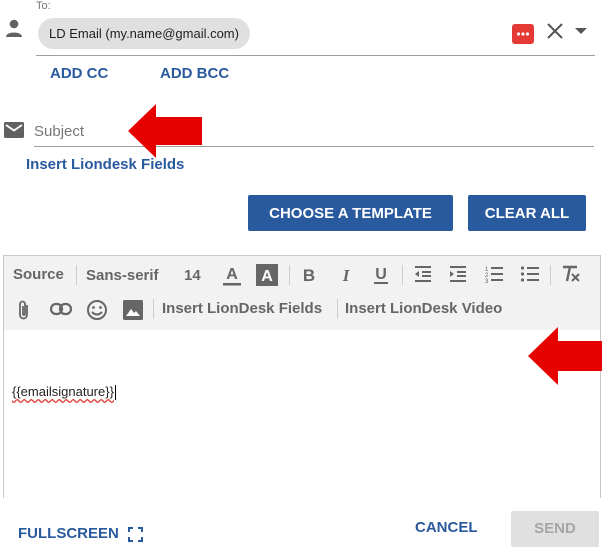  What do you see at coordinates (242, 309) in the screenshot?
I see `insert-liondesk-fields-button: Insert LionDesk Fields` at bounding box center [242, 309].